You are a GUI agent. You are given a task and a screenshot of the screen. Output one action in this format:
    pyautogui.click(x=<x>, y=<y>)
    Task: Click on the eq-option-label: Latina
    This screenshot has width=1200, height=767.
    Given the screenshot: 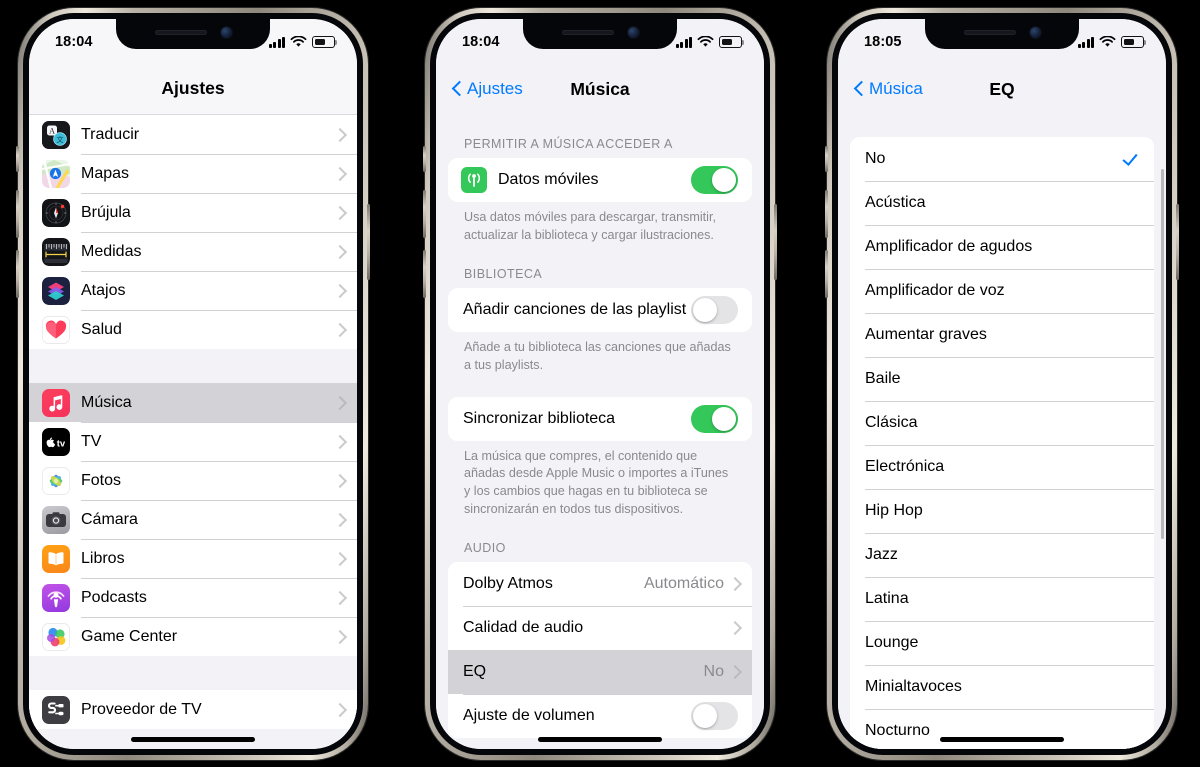 What is the action you would take?
    pyautogui.click(x=887, y=598)
    